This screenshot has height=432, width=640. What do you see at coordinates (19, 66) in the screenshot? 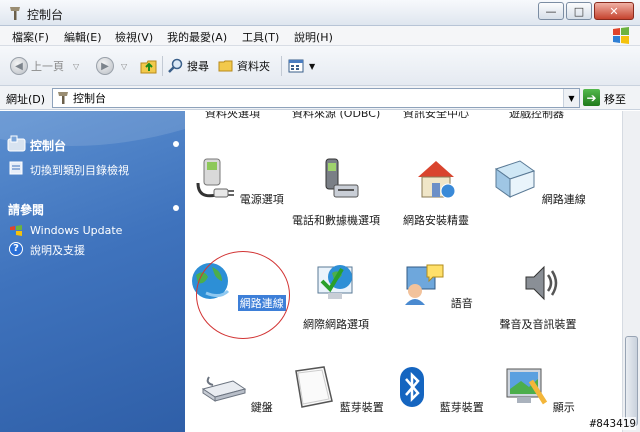
I see `back-arrow-icon: ◀` at bounding box center [19, 66].